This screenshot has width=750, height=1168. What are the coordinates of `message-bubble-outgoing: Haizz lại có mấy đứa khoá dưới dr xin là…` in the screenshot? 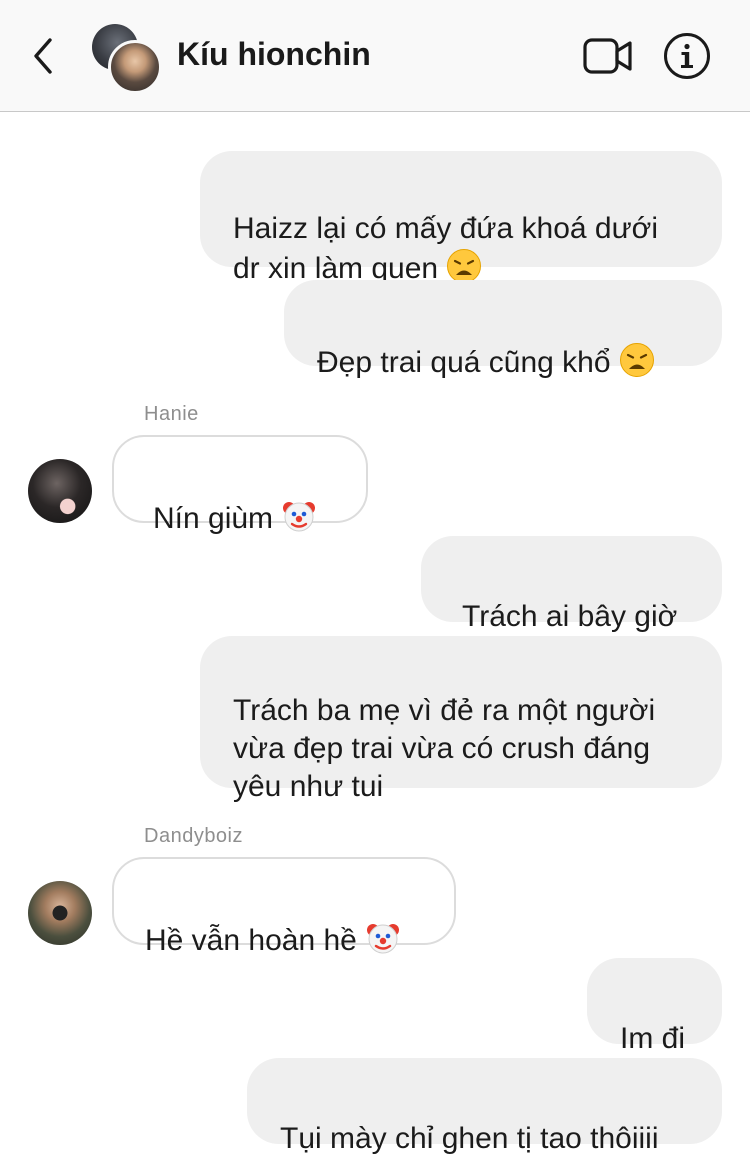 It's located at (461, 218).